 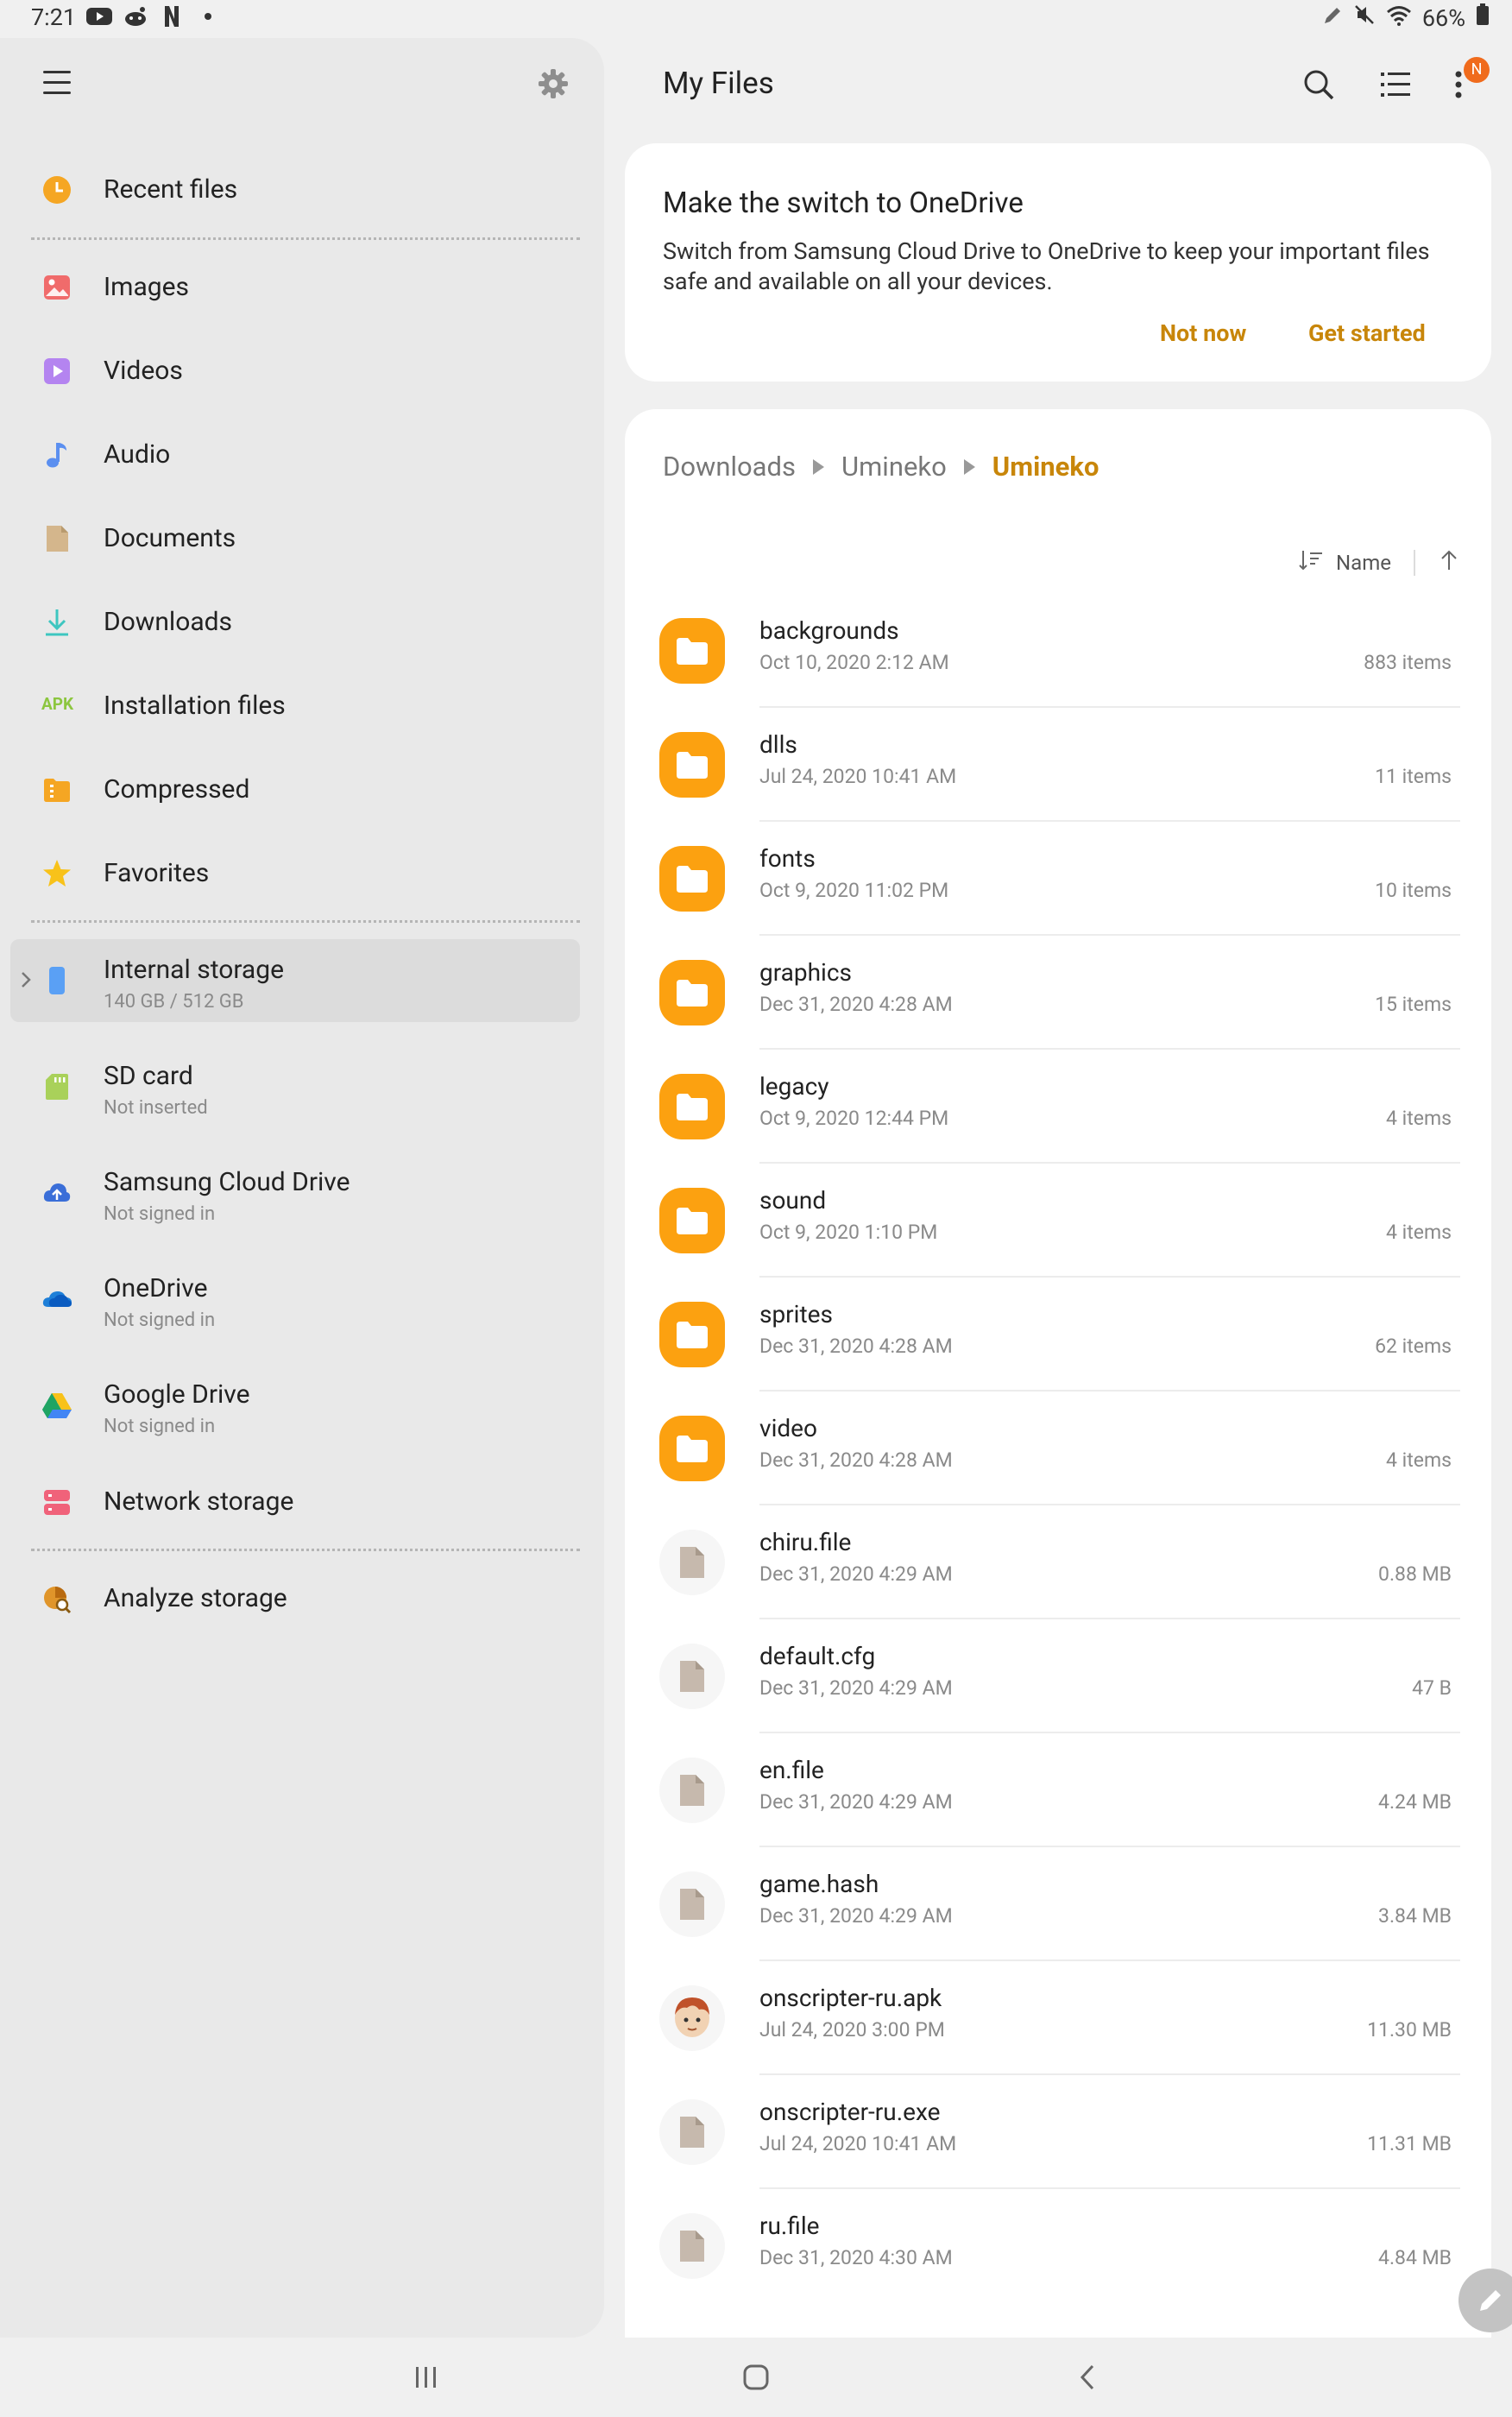 I want to click on recent-apps-icon, so click(x=427, y=2377).